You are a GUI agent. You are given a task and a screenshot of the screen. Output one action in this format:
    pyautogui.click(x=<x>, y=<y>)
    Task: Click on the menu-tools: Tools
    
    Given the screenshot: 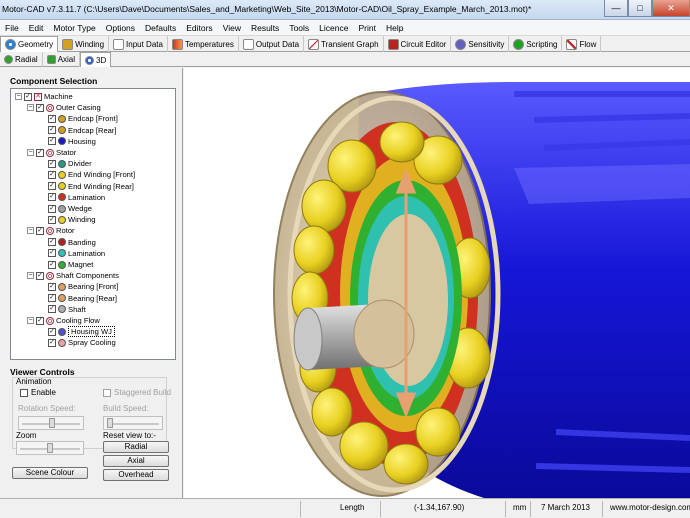 What is the action you would take?
    pyautogui.click(x=299, y=28)
    